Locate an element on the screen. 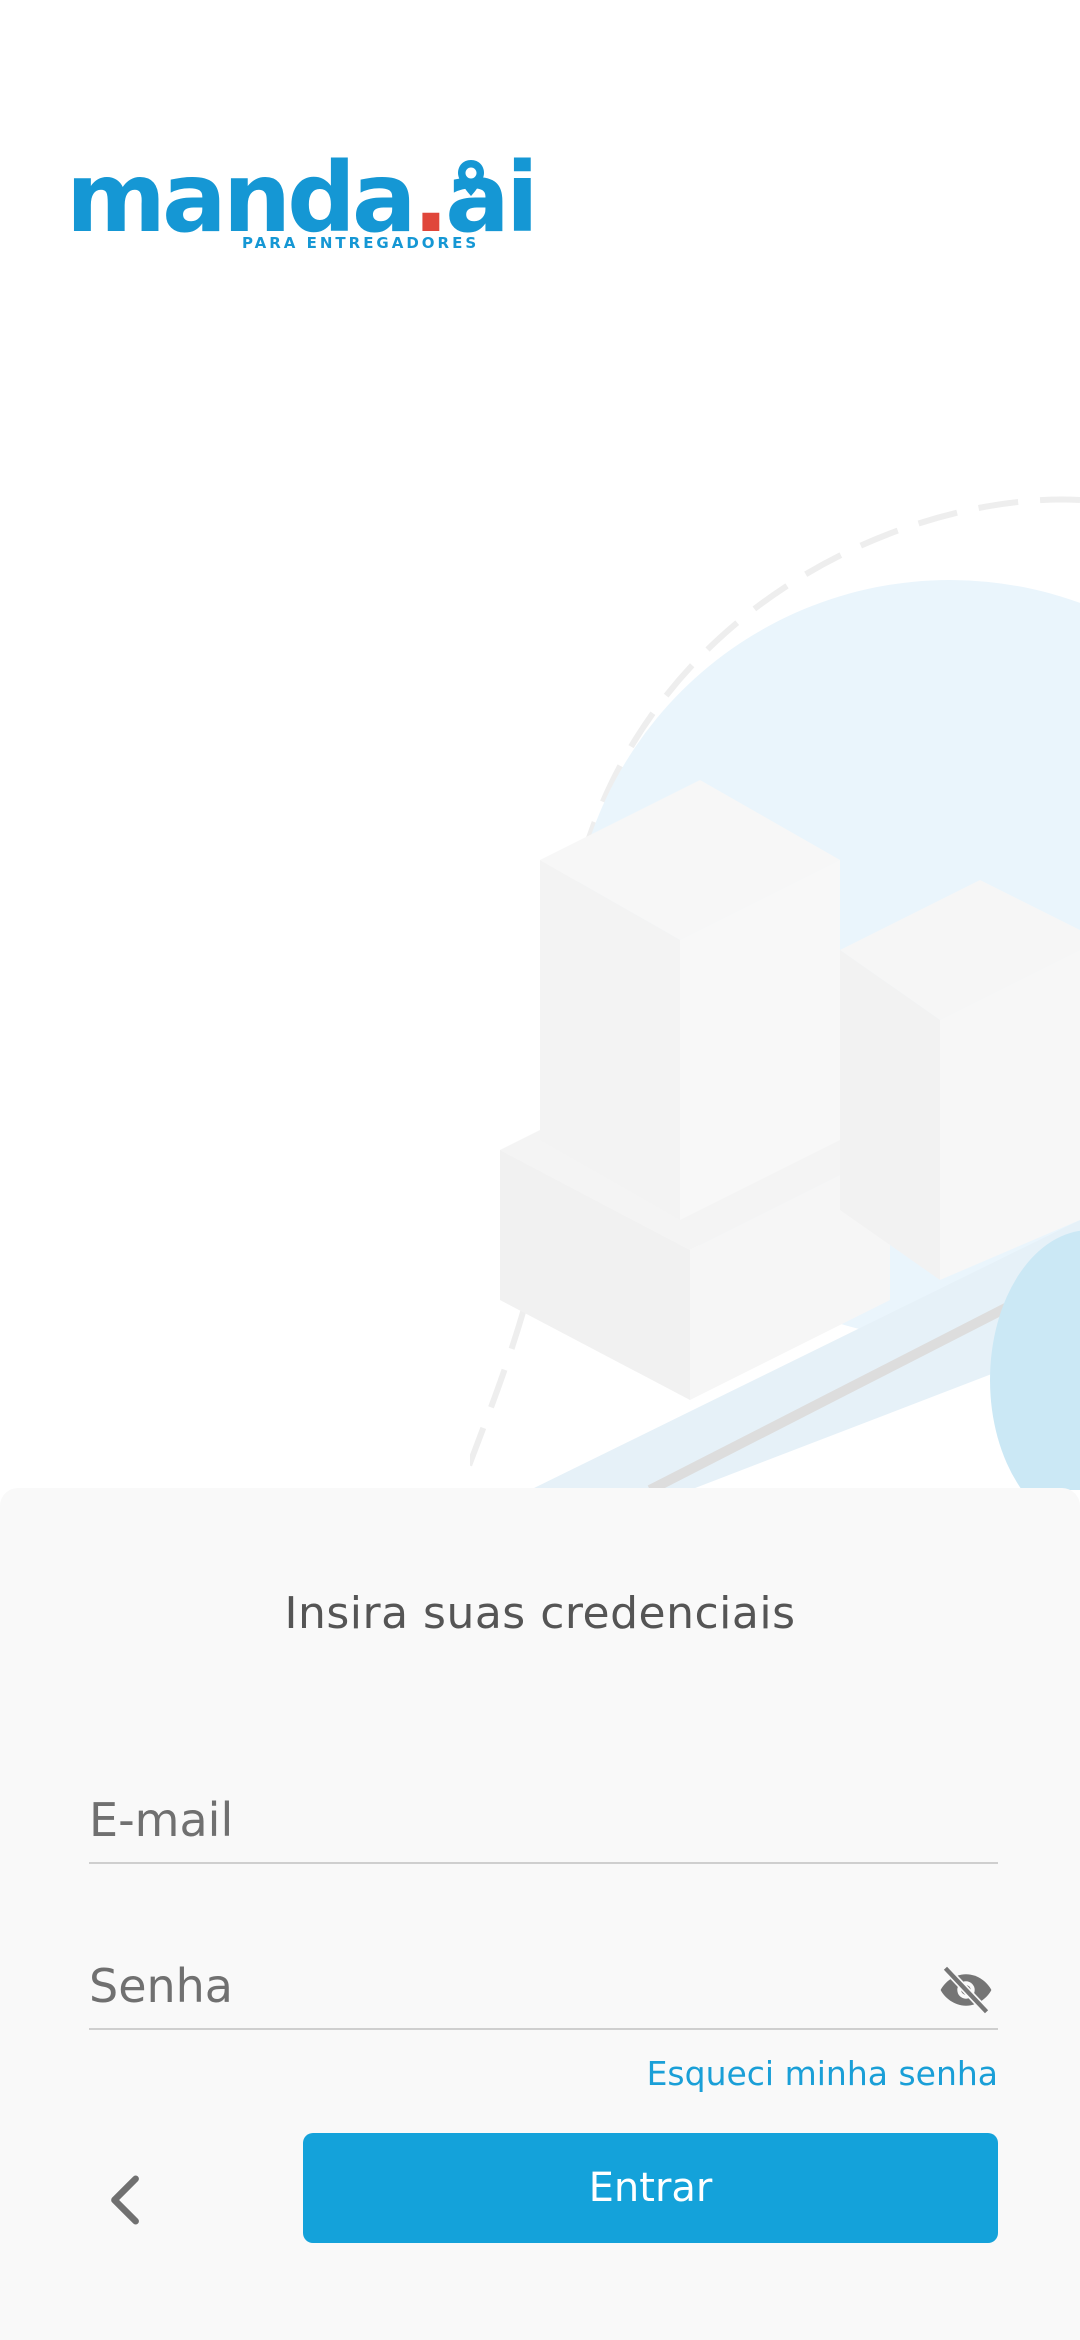 The height and width of the screenshot is (2340, 1080). email-field is located at coordinates (499, 1820).